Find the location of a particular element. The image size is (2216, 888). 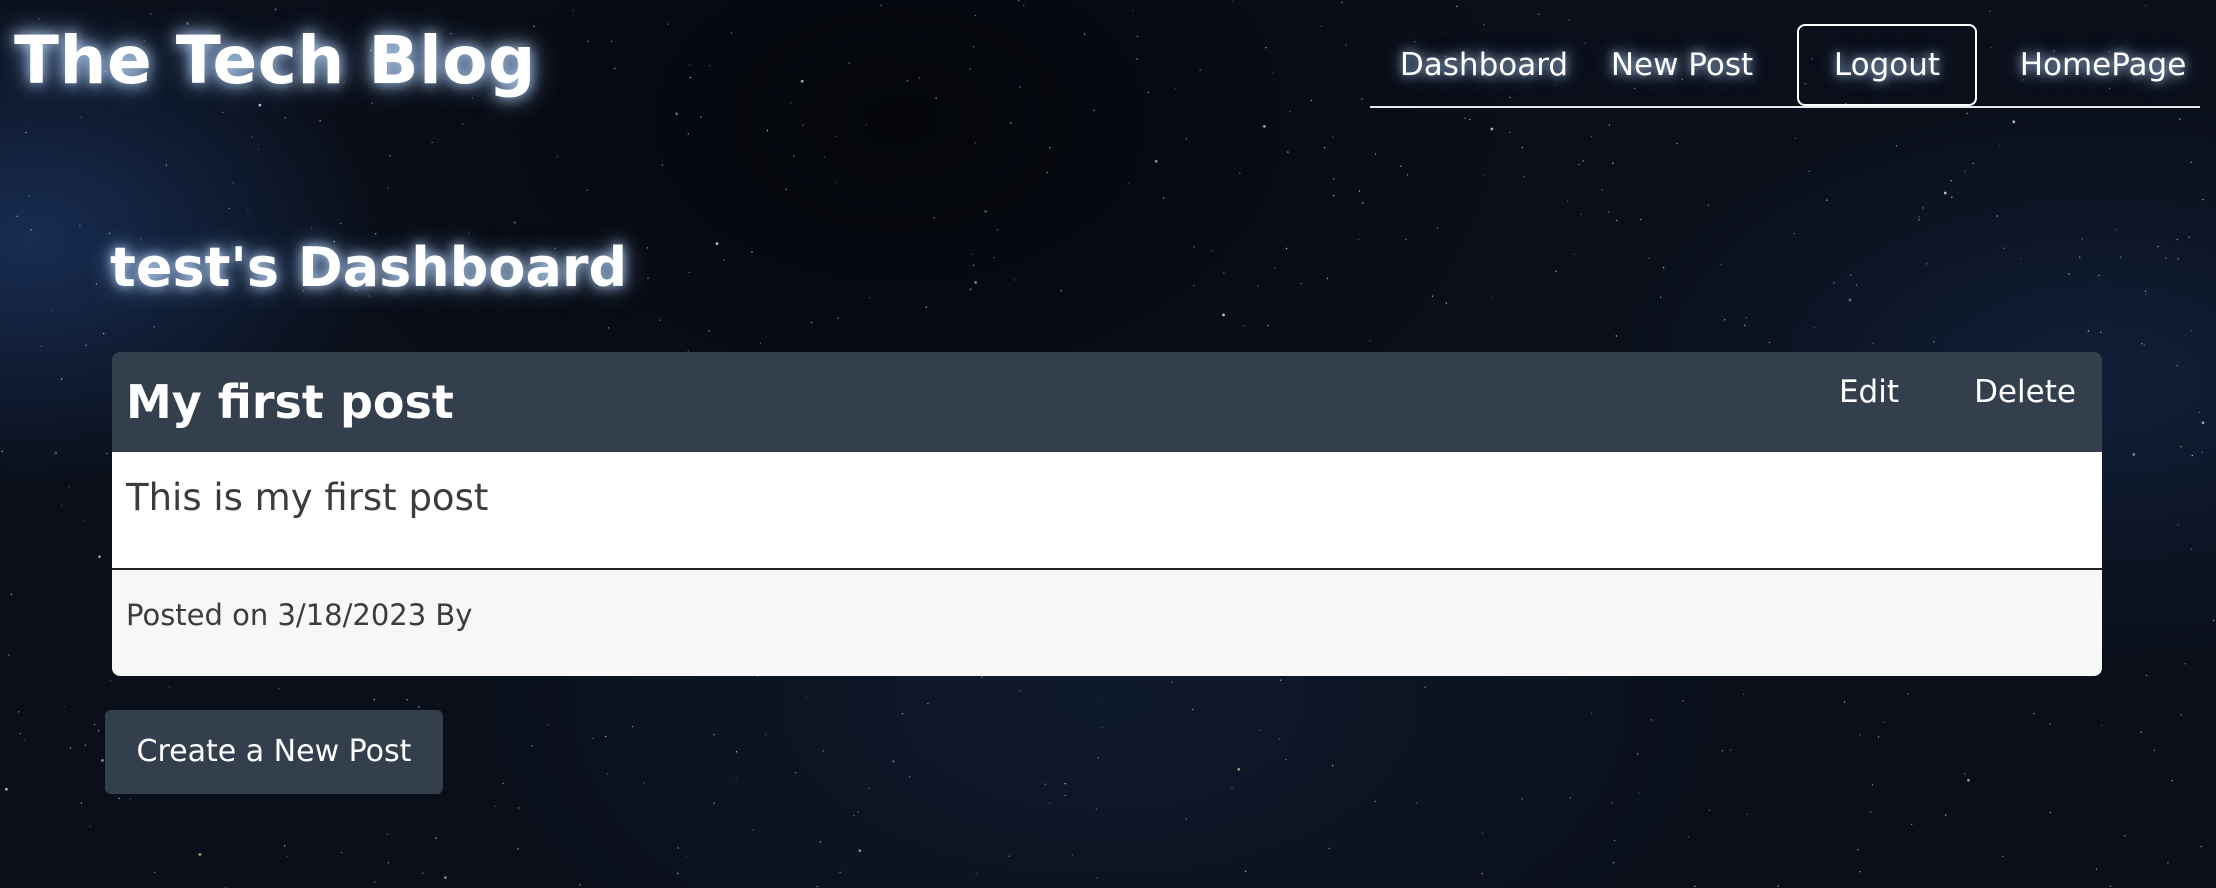

post-card-header: My first post Edit Delete is located at coordinates (1107, 402).